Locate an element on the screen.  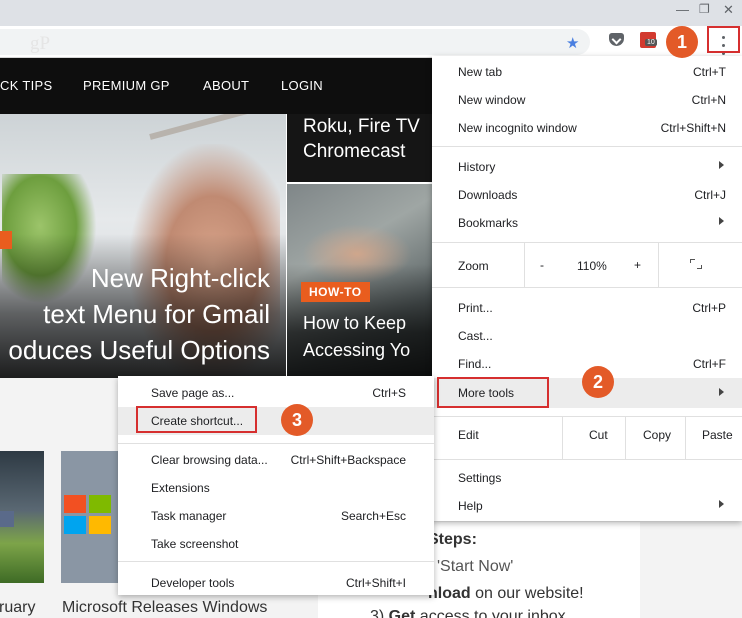
copy-button: Copy is located at coordinates (657, 442).